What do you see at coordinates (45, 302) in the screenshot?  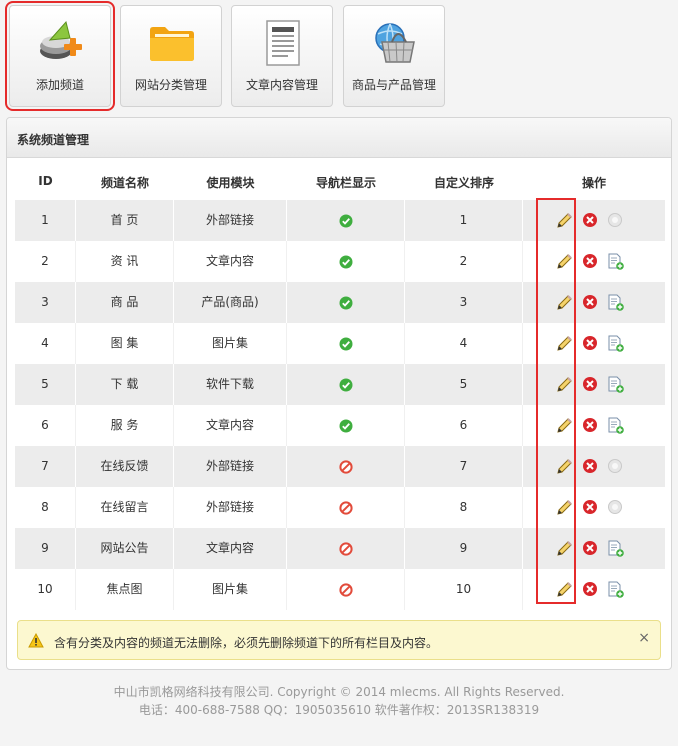 I see `cell-id: 3` at bounding box center [45, 302].